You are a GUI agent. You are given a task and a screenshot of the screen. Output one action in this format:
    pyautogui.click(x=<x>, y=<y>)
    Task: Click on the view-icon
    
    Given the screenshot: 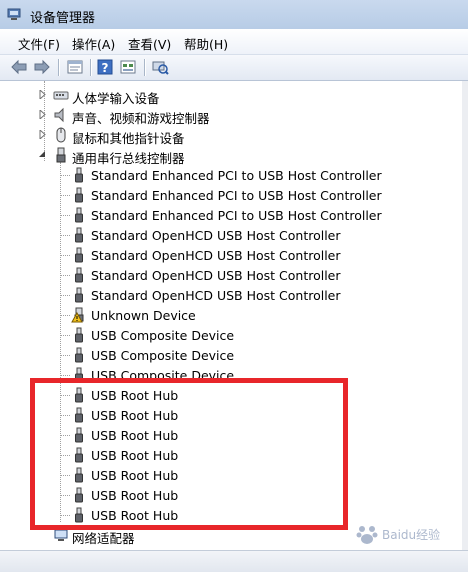 What is the action you would take?
    pyautogui.click(x=128, y=67)
    